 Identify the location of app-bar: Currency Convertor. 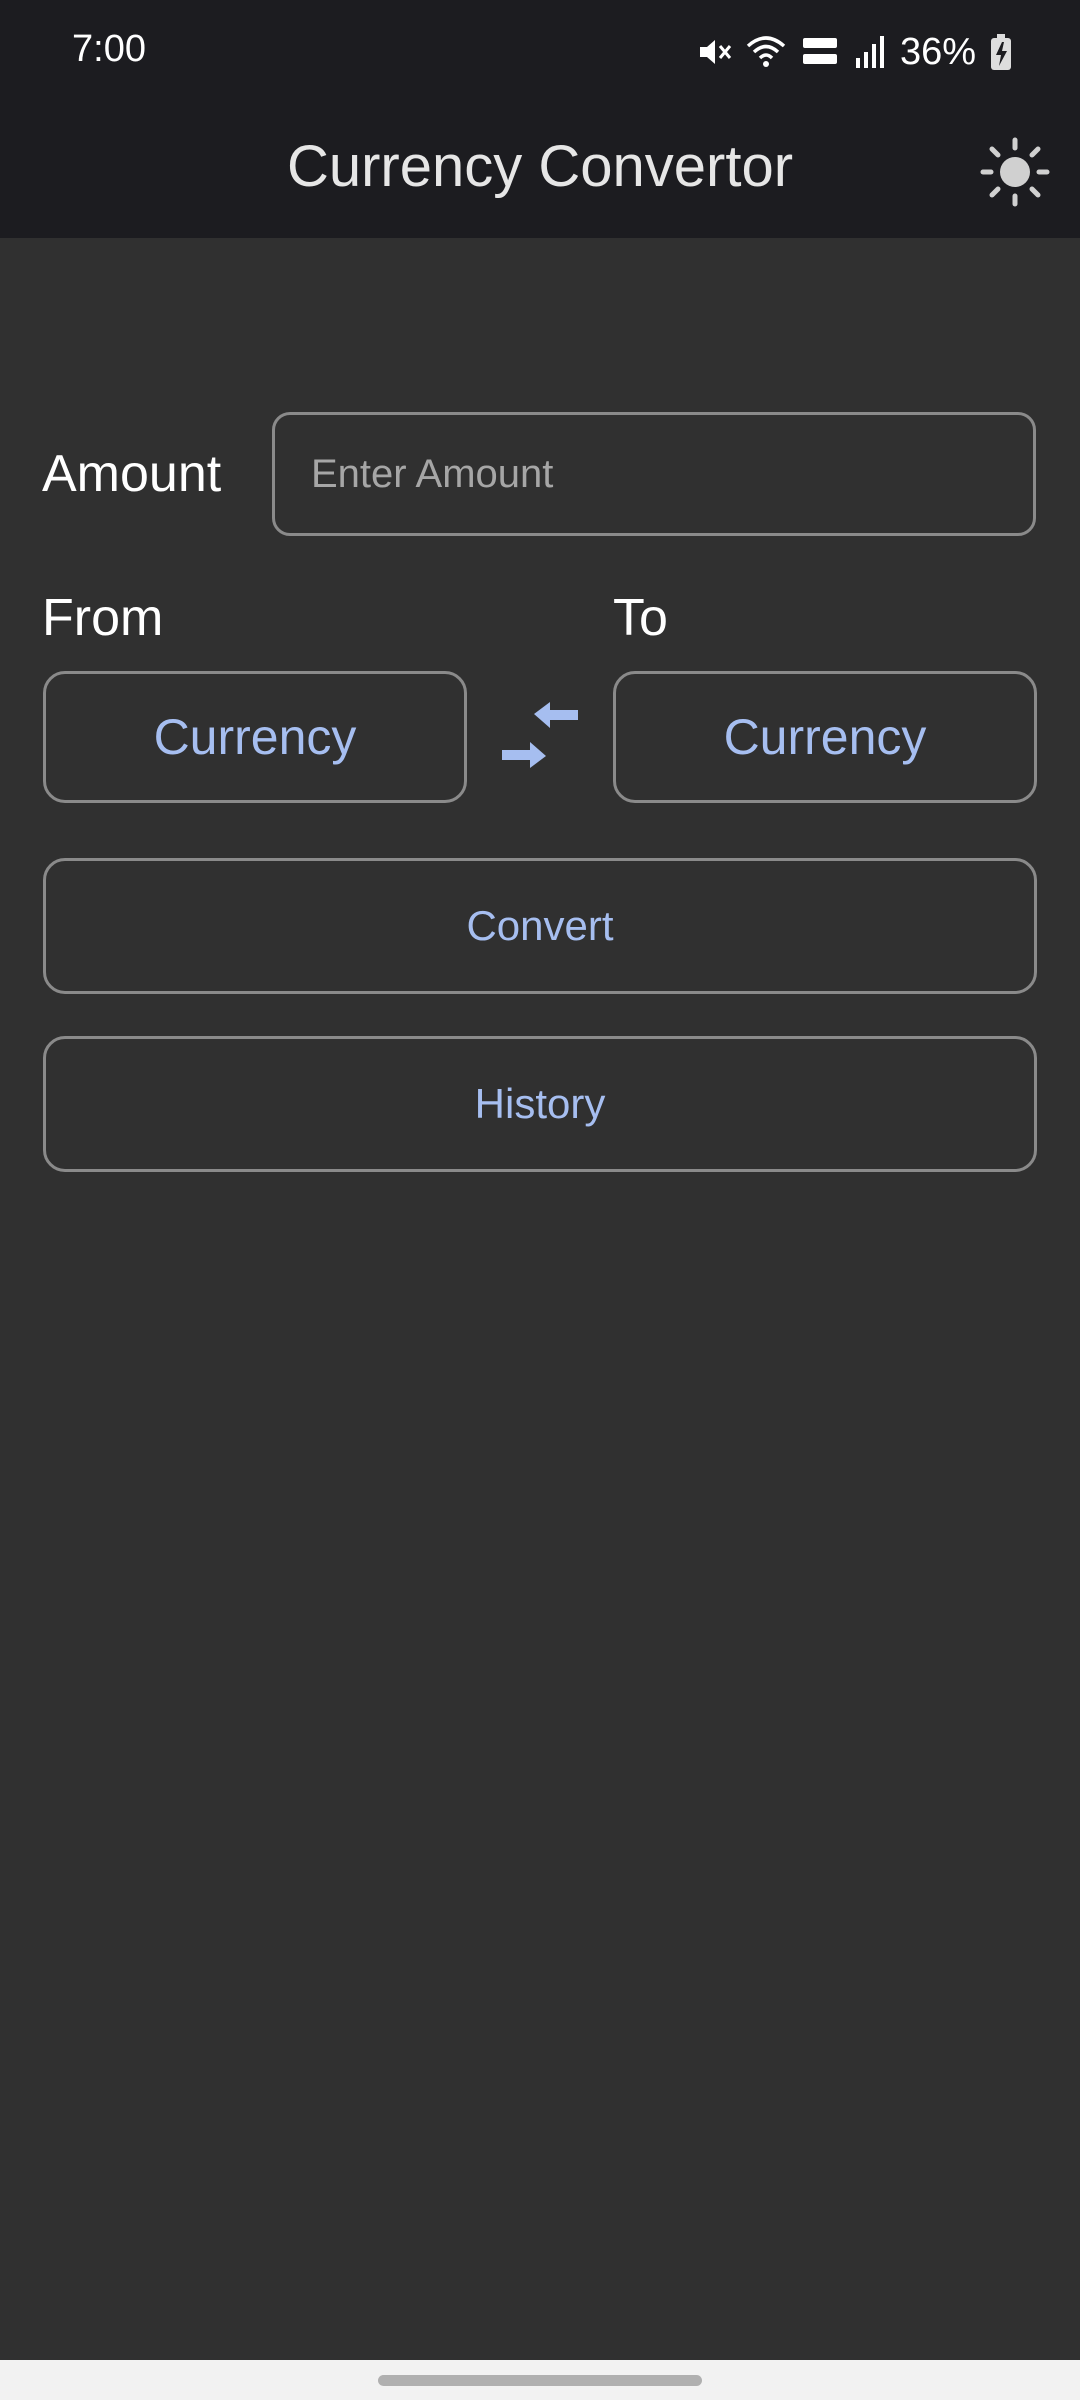
(540, 171).